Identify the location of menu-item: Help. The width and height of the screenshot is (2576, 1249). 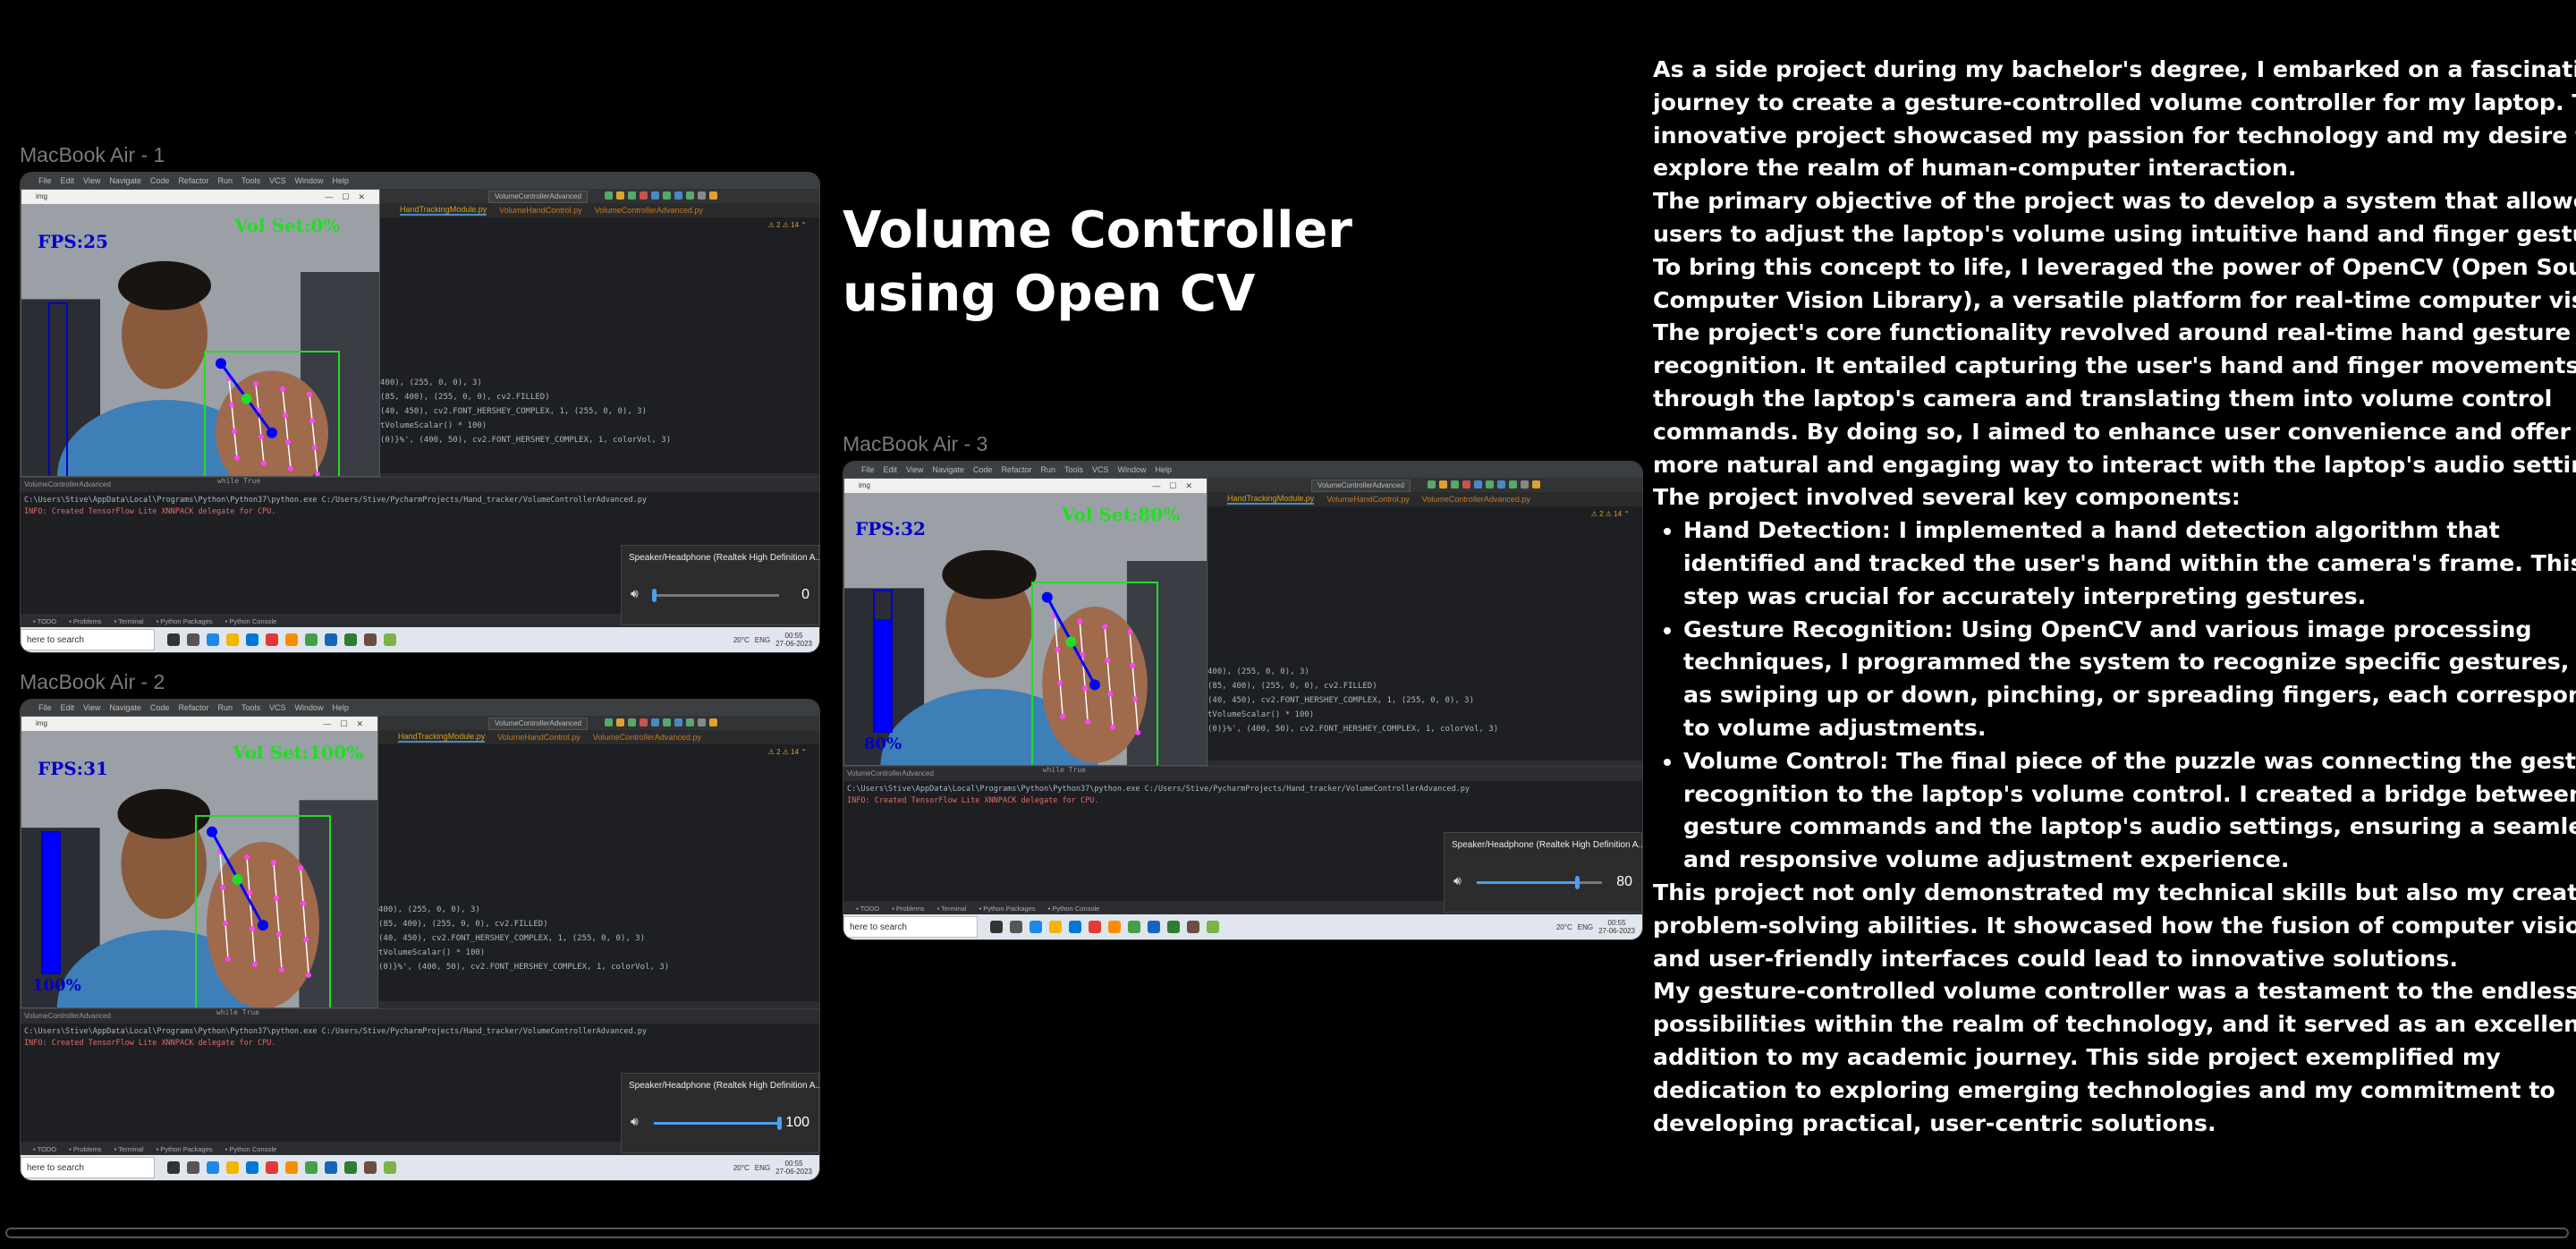
(341, 708).